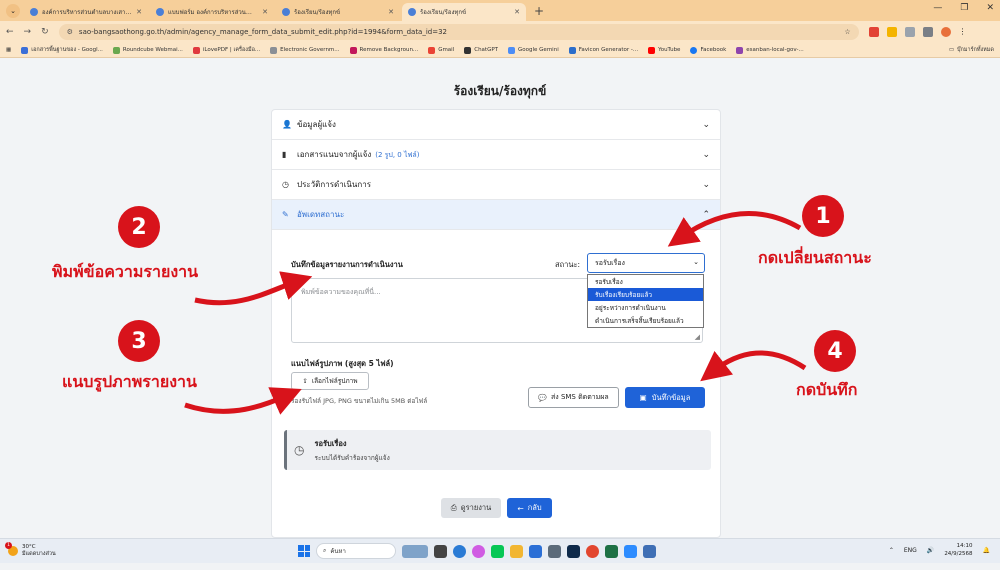  What do you see at coordinates (611, 551) in the screenshot?
I see `excel-icon` at bounding box center [611, 551].